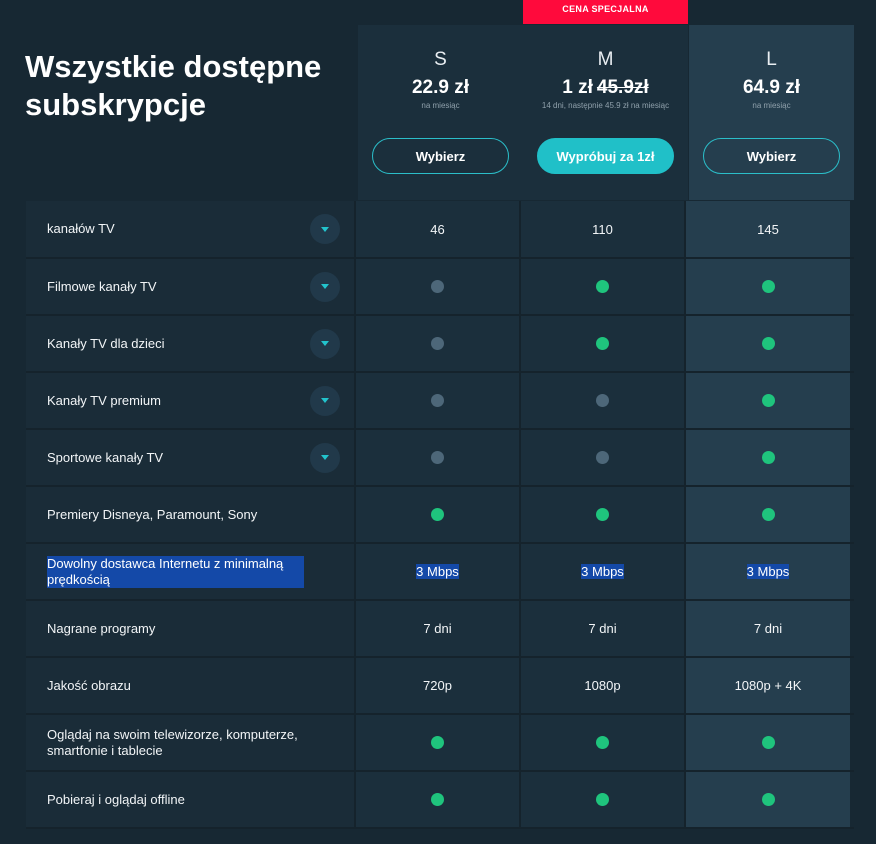 Image resolution: width=876 pixels, height=844 pixels. Describe the element at coordinates (440, 156) in the screenshot. I see `select-plan-s-button: Wybierz` at that location.